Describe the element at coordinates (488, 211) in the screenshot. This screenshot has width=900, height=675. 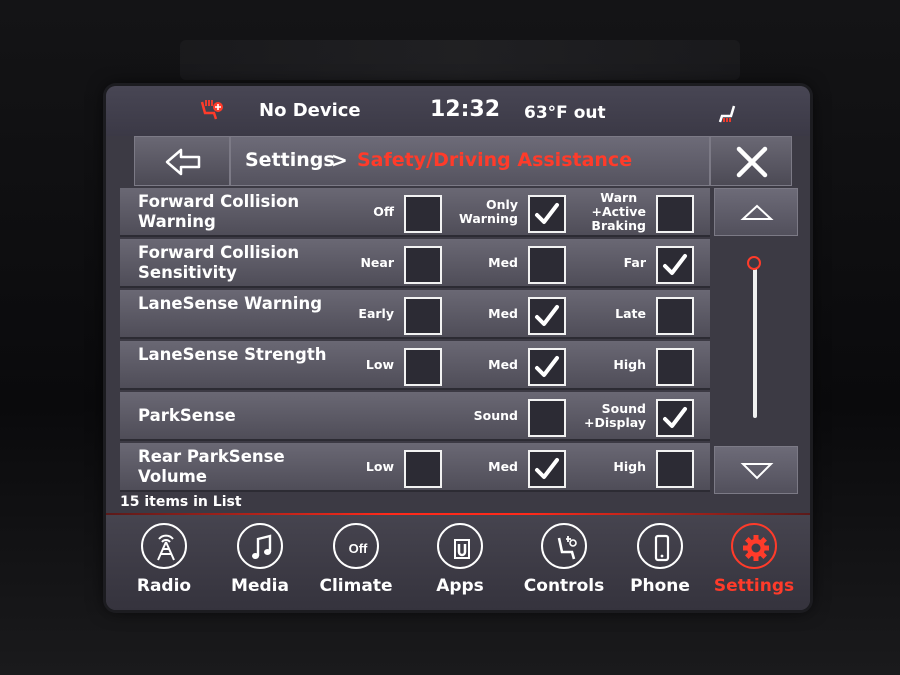
I see `option-label: Only Warning` at that location.